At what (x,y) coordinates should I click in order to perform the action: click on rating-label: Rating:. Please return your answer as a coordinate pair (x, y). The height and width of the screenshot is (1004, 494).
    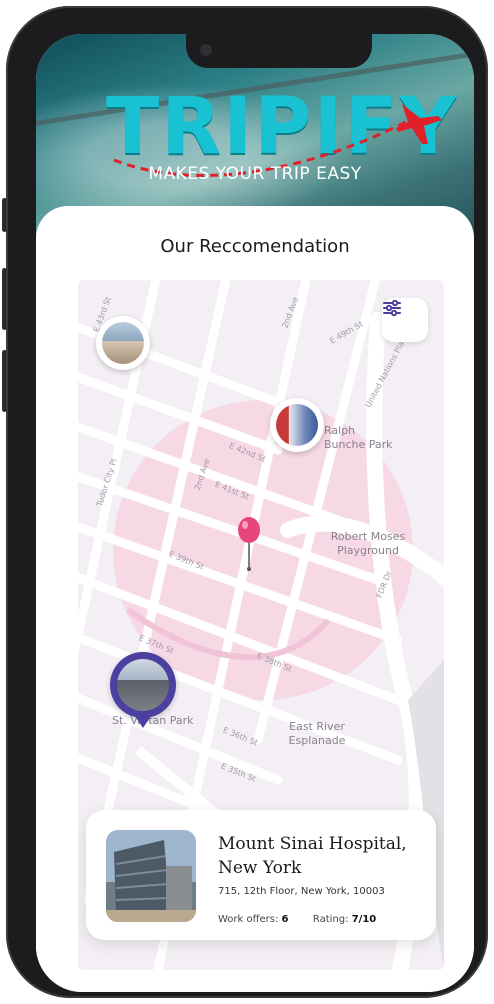
    Looking at the image, I should click on (330, 919).